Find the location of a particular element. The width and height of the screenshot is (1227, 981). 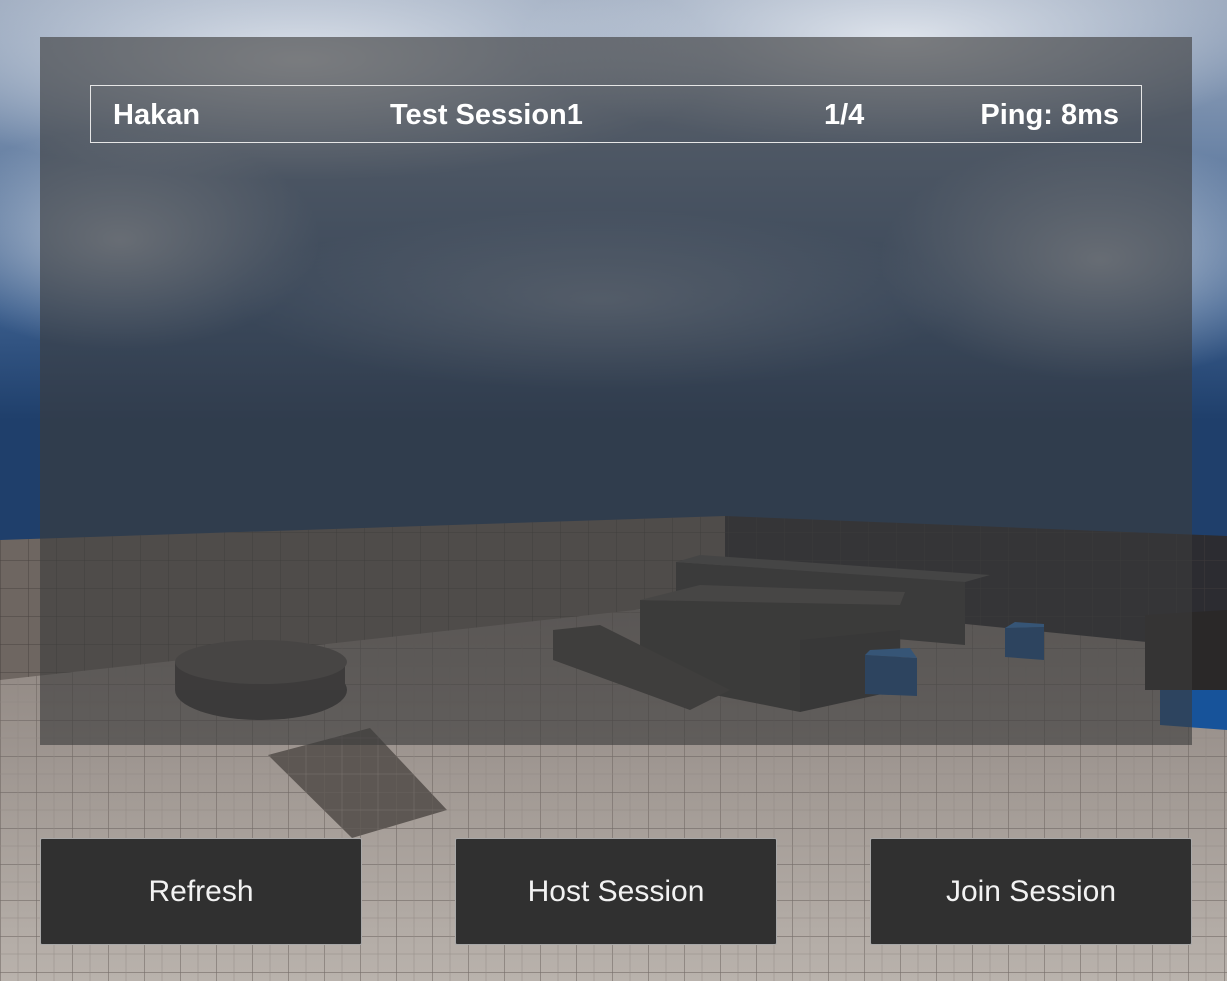

refresh-button: Refresh is located at coordinates (201, 891).